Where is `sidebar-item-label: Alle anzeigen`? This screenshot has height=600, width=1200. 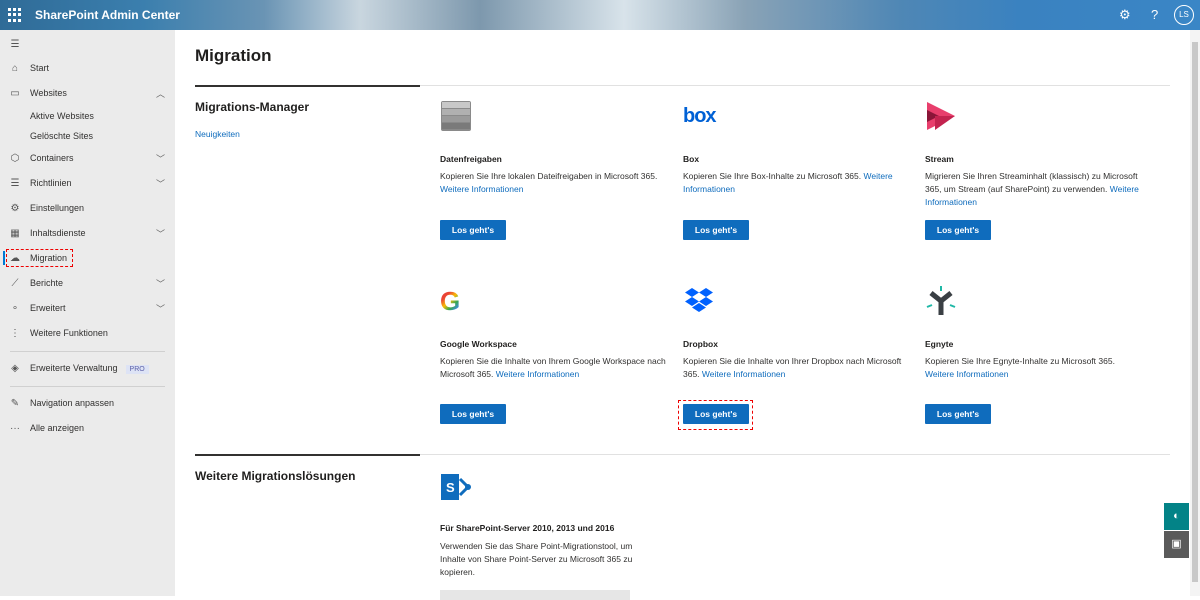
sidebar-item-label: Alle anzeigen is located at coordinates (57, 428).